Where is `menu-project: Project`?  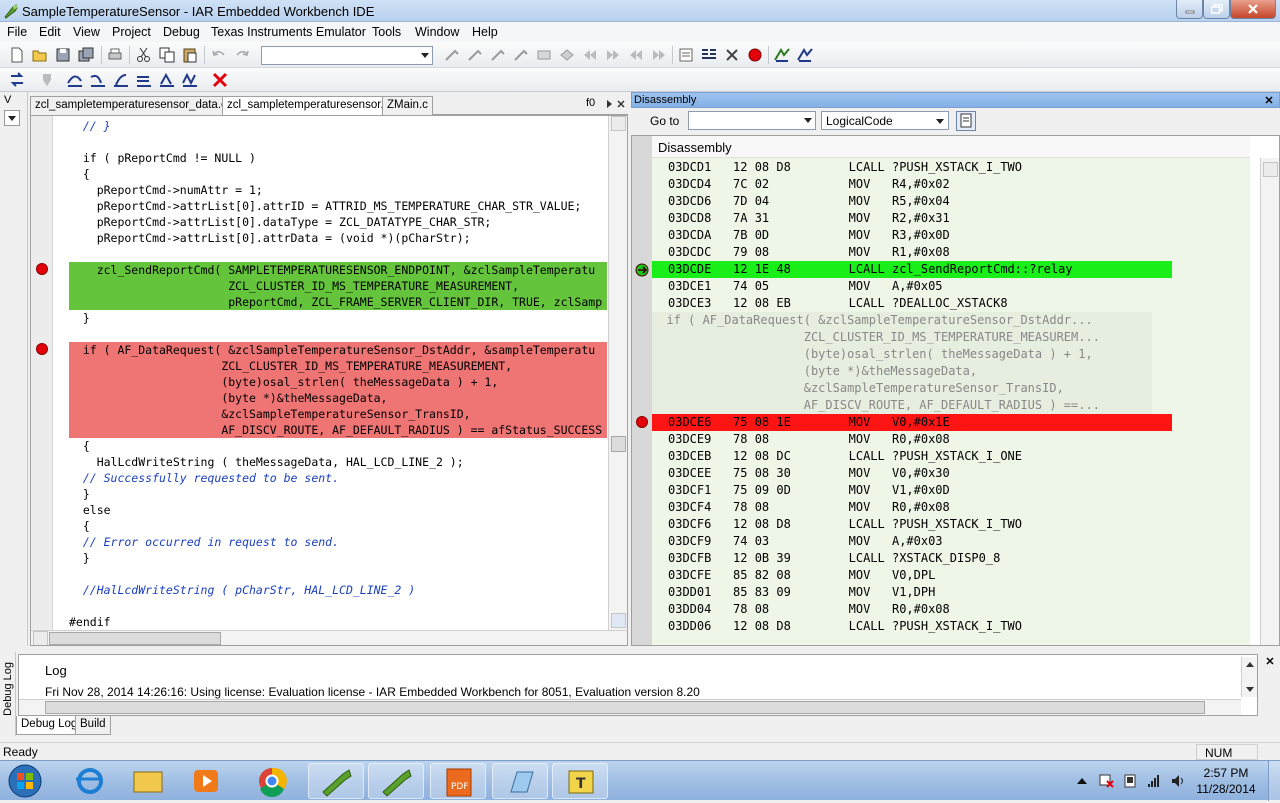 menu-project: Project is located at coordinates (131, 32).